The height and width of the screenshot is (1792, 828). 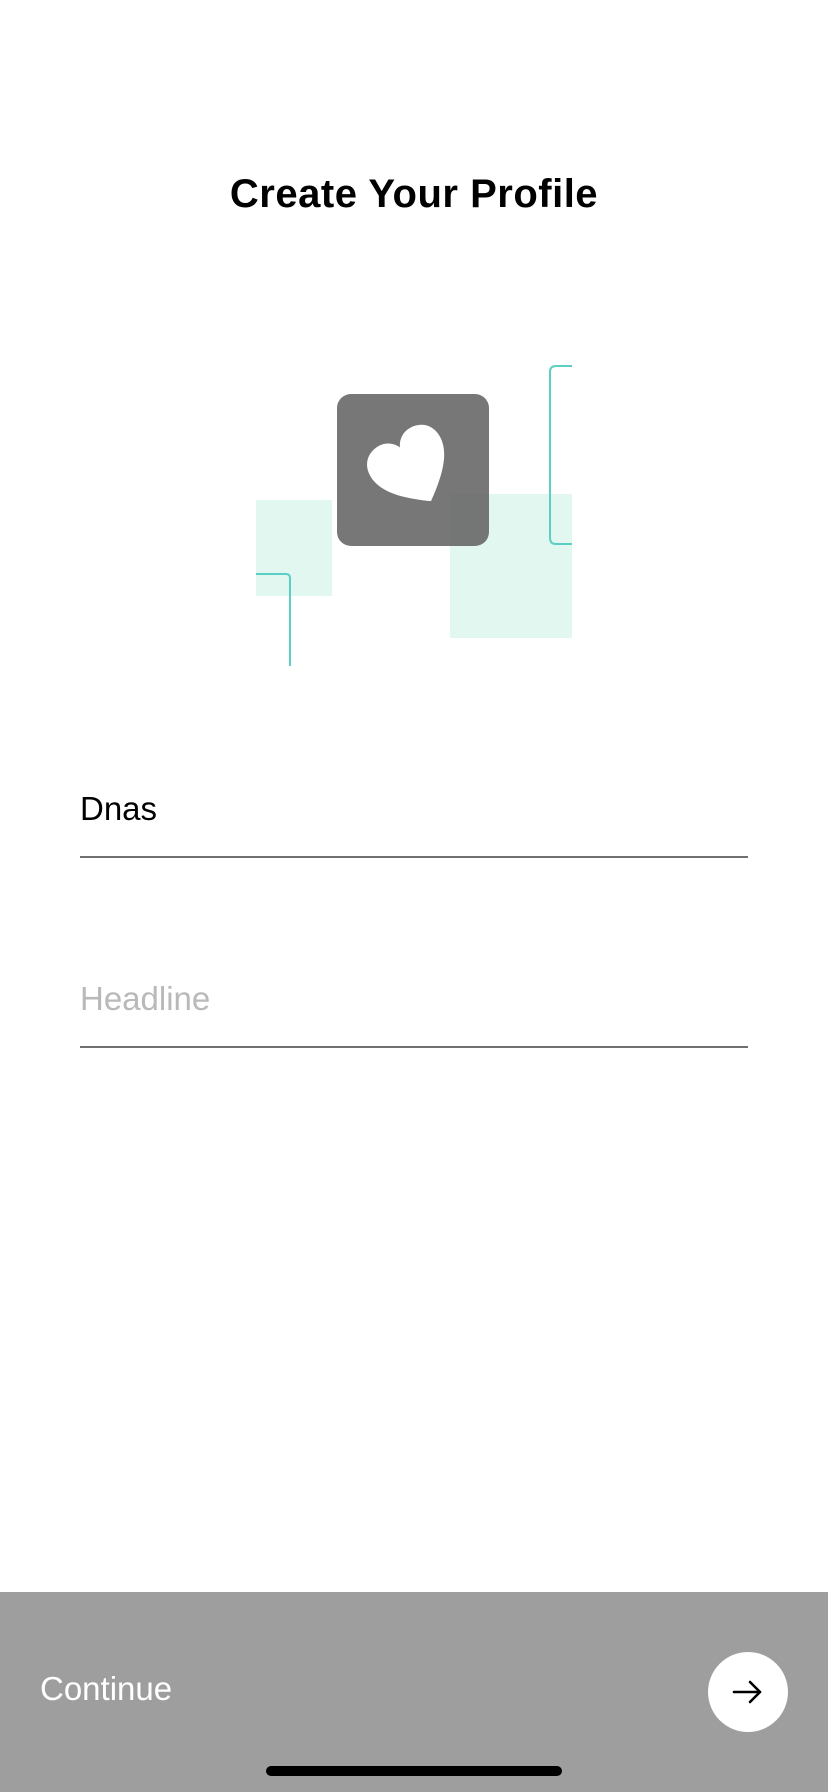 I want to click on avatar-placeholder, so click(x=413, y=470).